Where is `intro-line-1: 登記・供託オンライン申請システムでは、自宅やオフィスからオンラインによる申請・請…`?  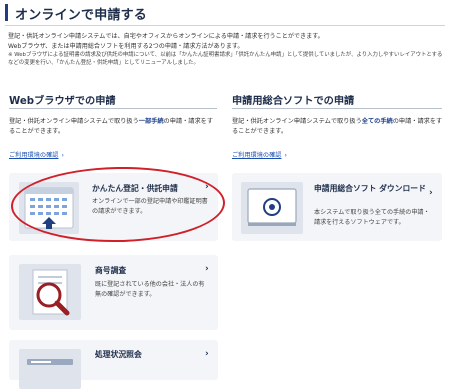
intro-line-1: 登記・供託オンライン申請システムでは、自宅やオフィスからオンラインによる申請・請… is located at coordinates (166, 36).